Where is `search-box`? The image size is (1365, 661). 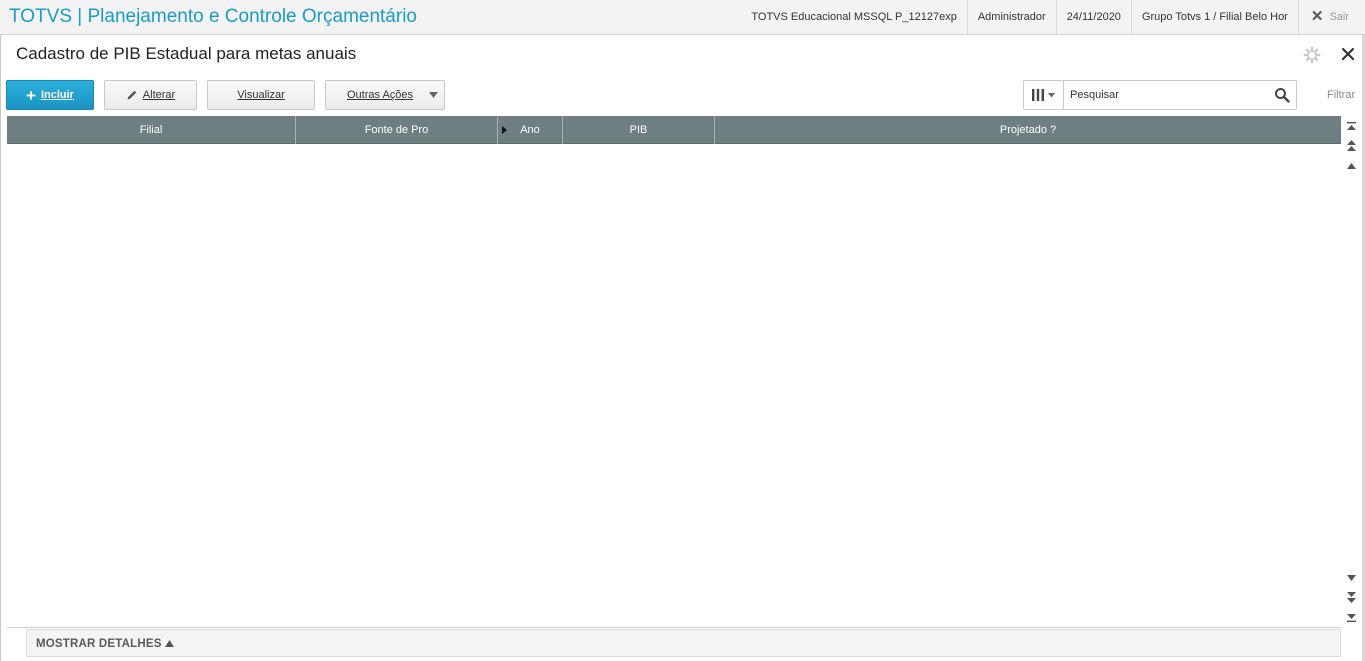 search-box is located at coordinates (1160, 95).